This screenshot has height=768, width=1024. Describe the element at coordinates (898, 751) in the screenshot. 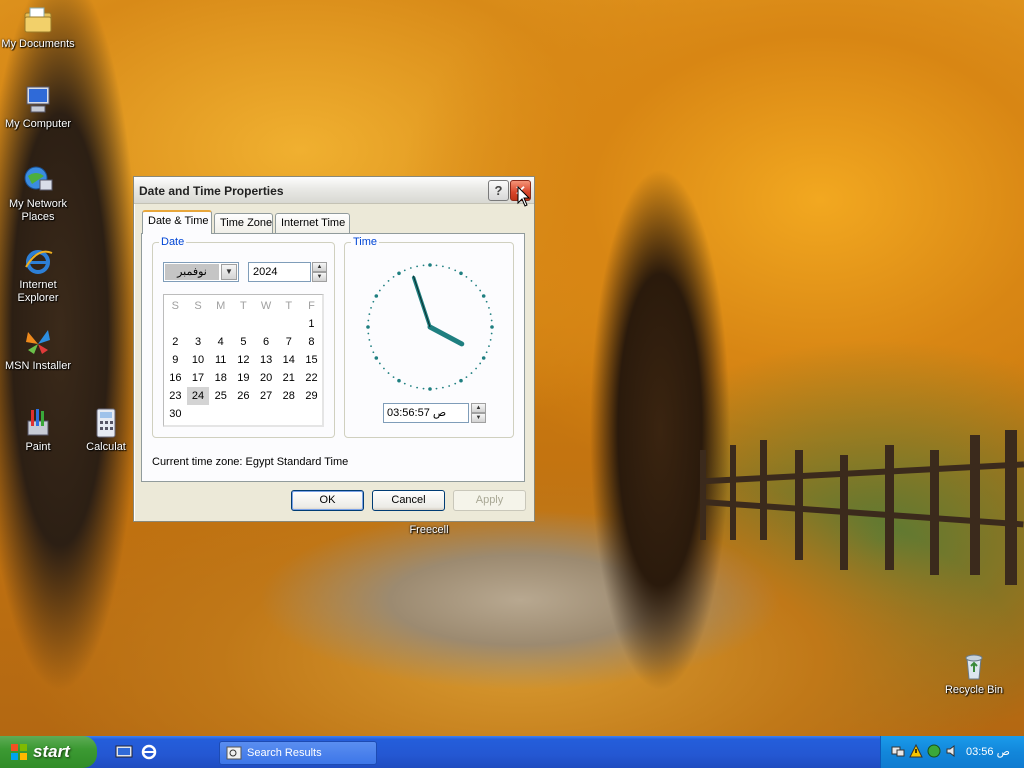

I see `tray-network-icon` at that location.